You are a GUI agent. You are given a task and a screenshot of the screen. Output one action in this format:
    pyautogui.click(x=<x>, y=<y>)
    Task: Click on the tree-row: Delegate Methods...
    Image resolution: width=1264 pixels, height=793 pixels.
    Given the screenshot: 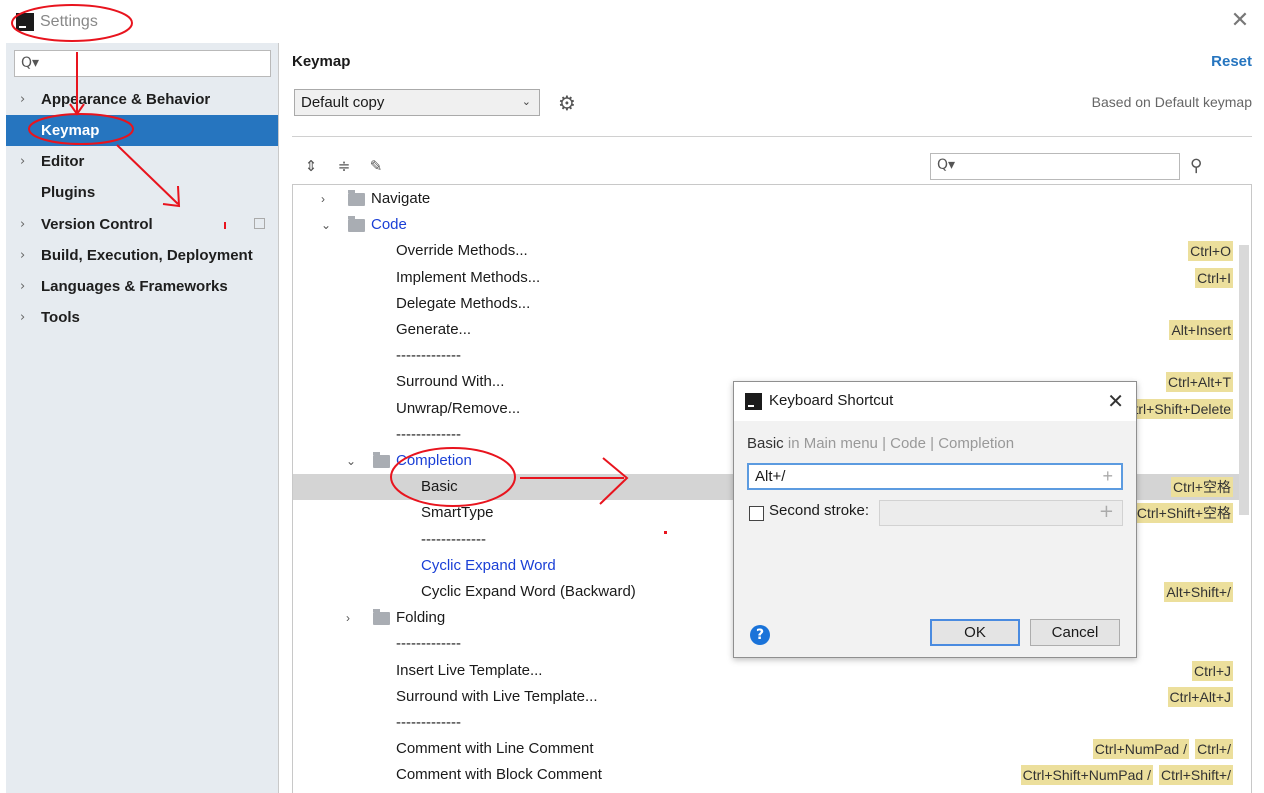 What is the action you would take?
    pyautogui.click(x=766, y=304)
    